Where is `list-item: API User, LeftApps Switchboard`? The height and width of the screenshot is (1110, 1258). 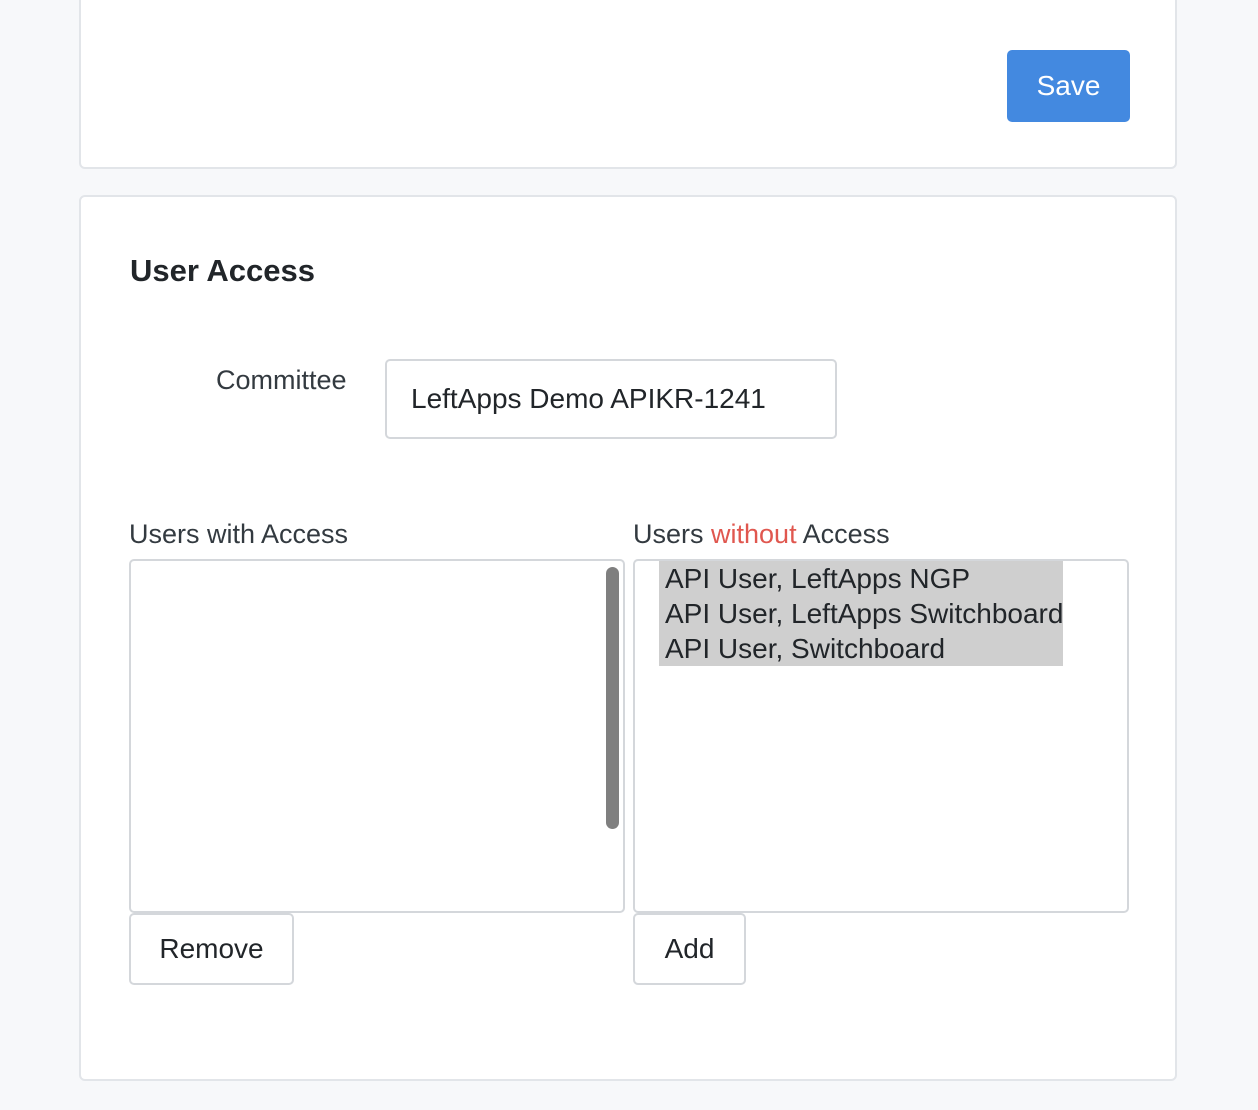 list-item: API User, LeftApps Switchboard is located at coordinates (861, 613).